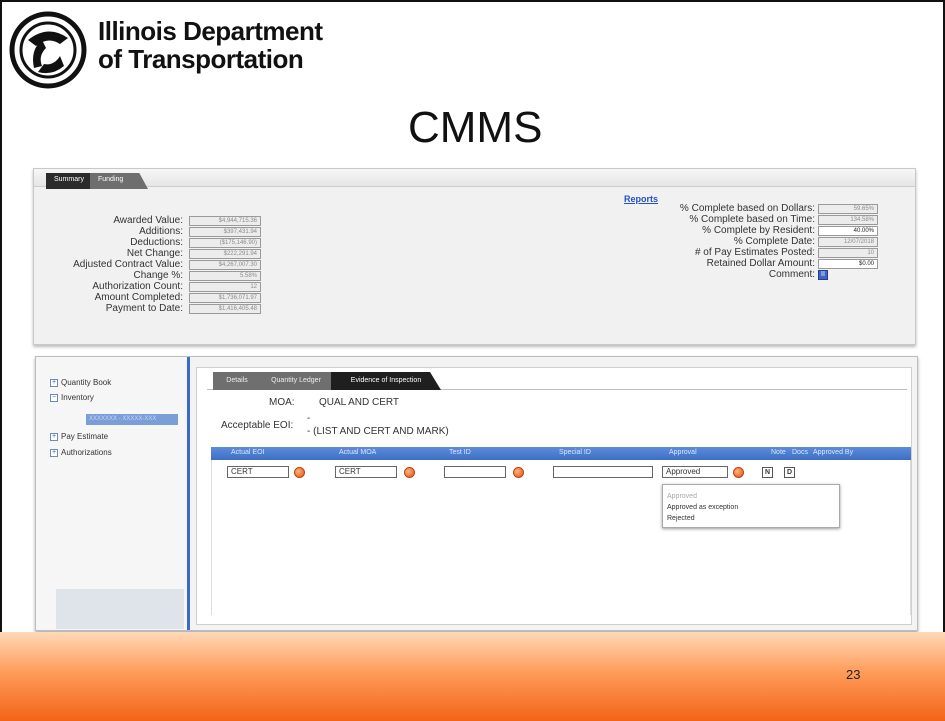 The width and height of the screenshot is (945, 721). What do you see at coordinates (575, 452) in the screenshot?
I see `col-special-id: Special ID` at bounding box center [575, 452].